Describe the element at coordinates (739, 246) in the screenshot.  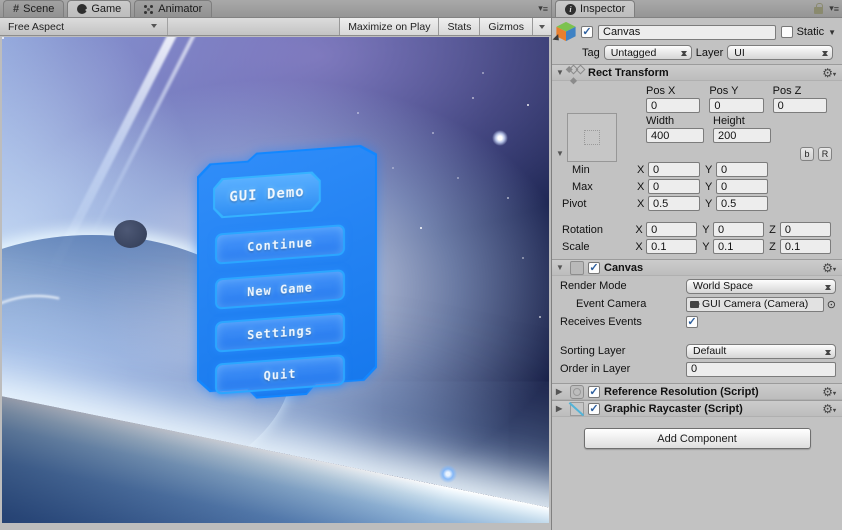
I see `scale-y-field: 0.1` at that location.